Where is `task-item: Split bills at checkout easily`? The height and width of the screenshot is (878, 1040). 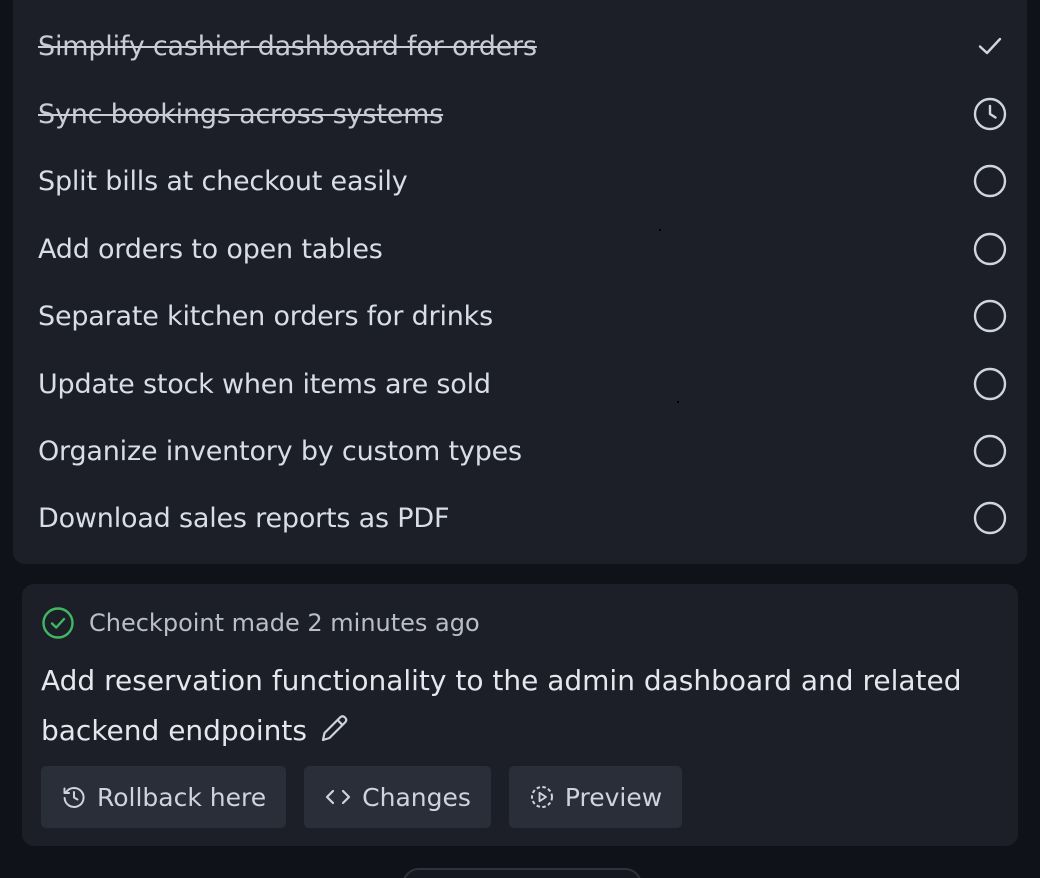 task-item: Split bills at checkout easily is located at coordinates (523, 181).